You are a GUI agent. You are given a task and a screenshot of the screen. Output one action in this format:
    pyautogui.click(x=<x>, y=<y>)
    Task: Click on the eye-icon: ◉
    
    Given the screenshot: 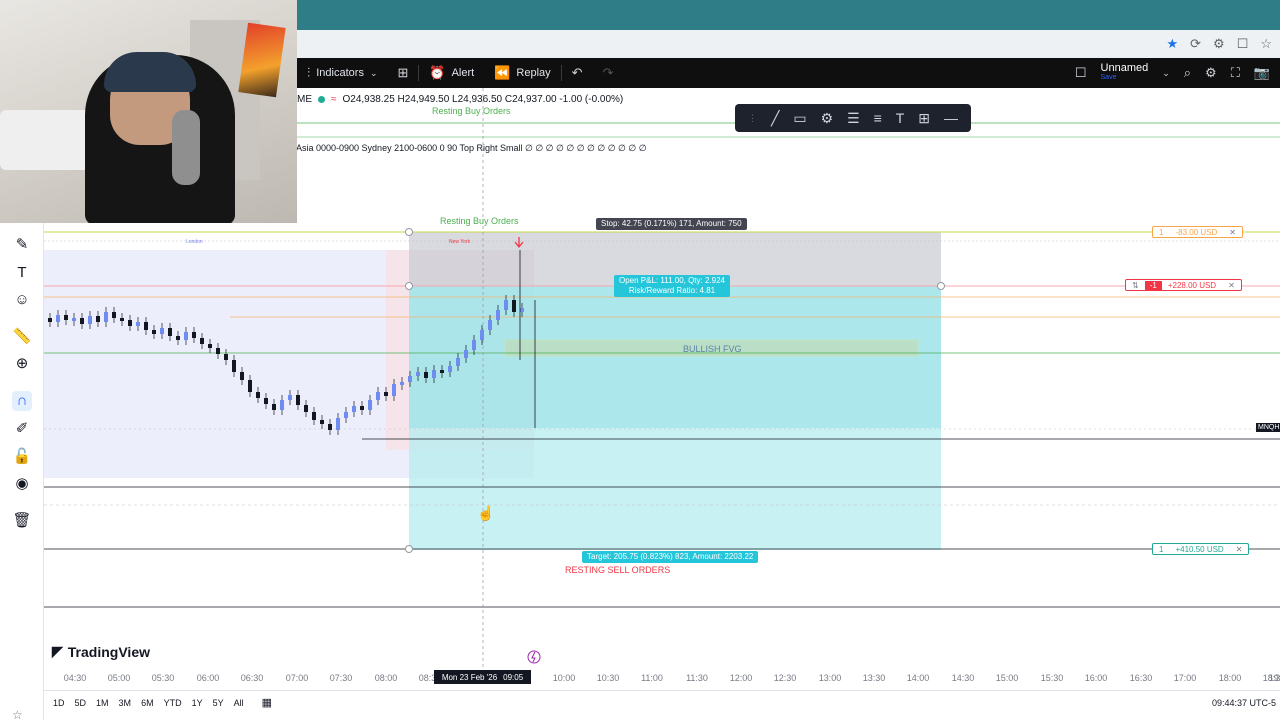 What is the action you would take?
    pyautogui.click(x=22, y=484)
    